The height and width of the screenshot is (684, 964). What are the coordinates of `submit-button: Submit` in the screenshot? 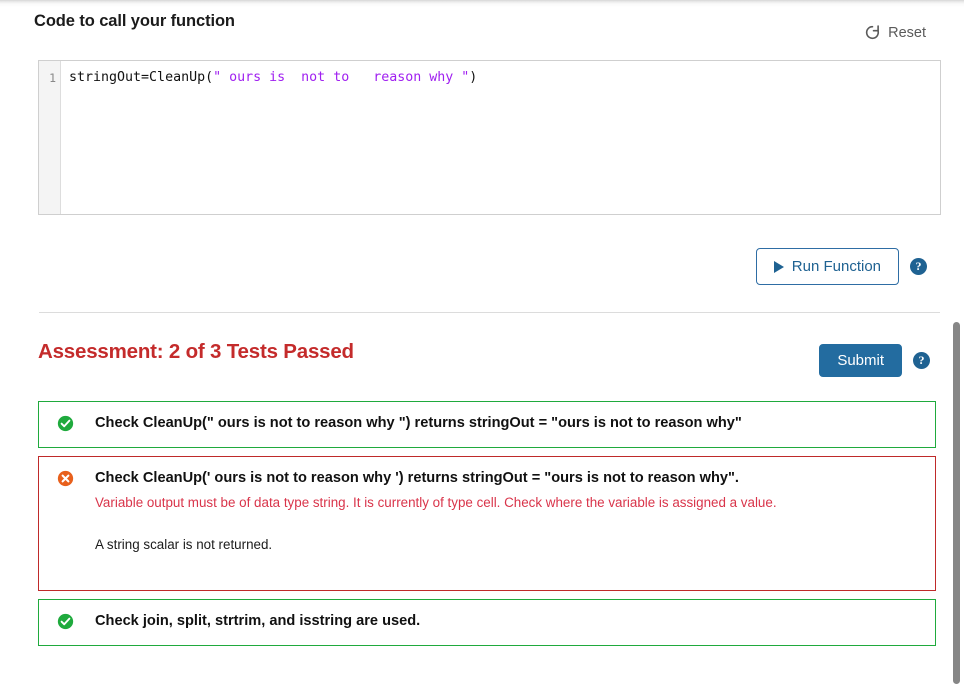 It's located at (860, 360).